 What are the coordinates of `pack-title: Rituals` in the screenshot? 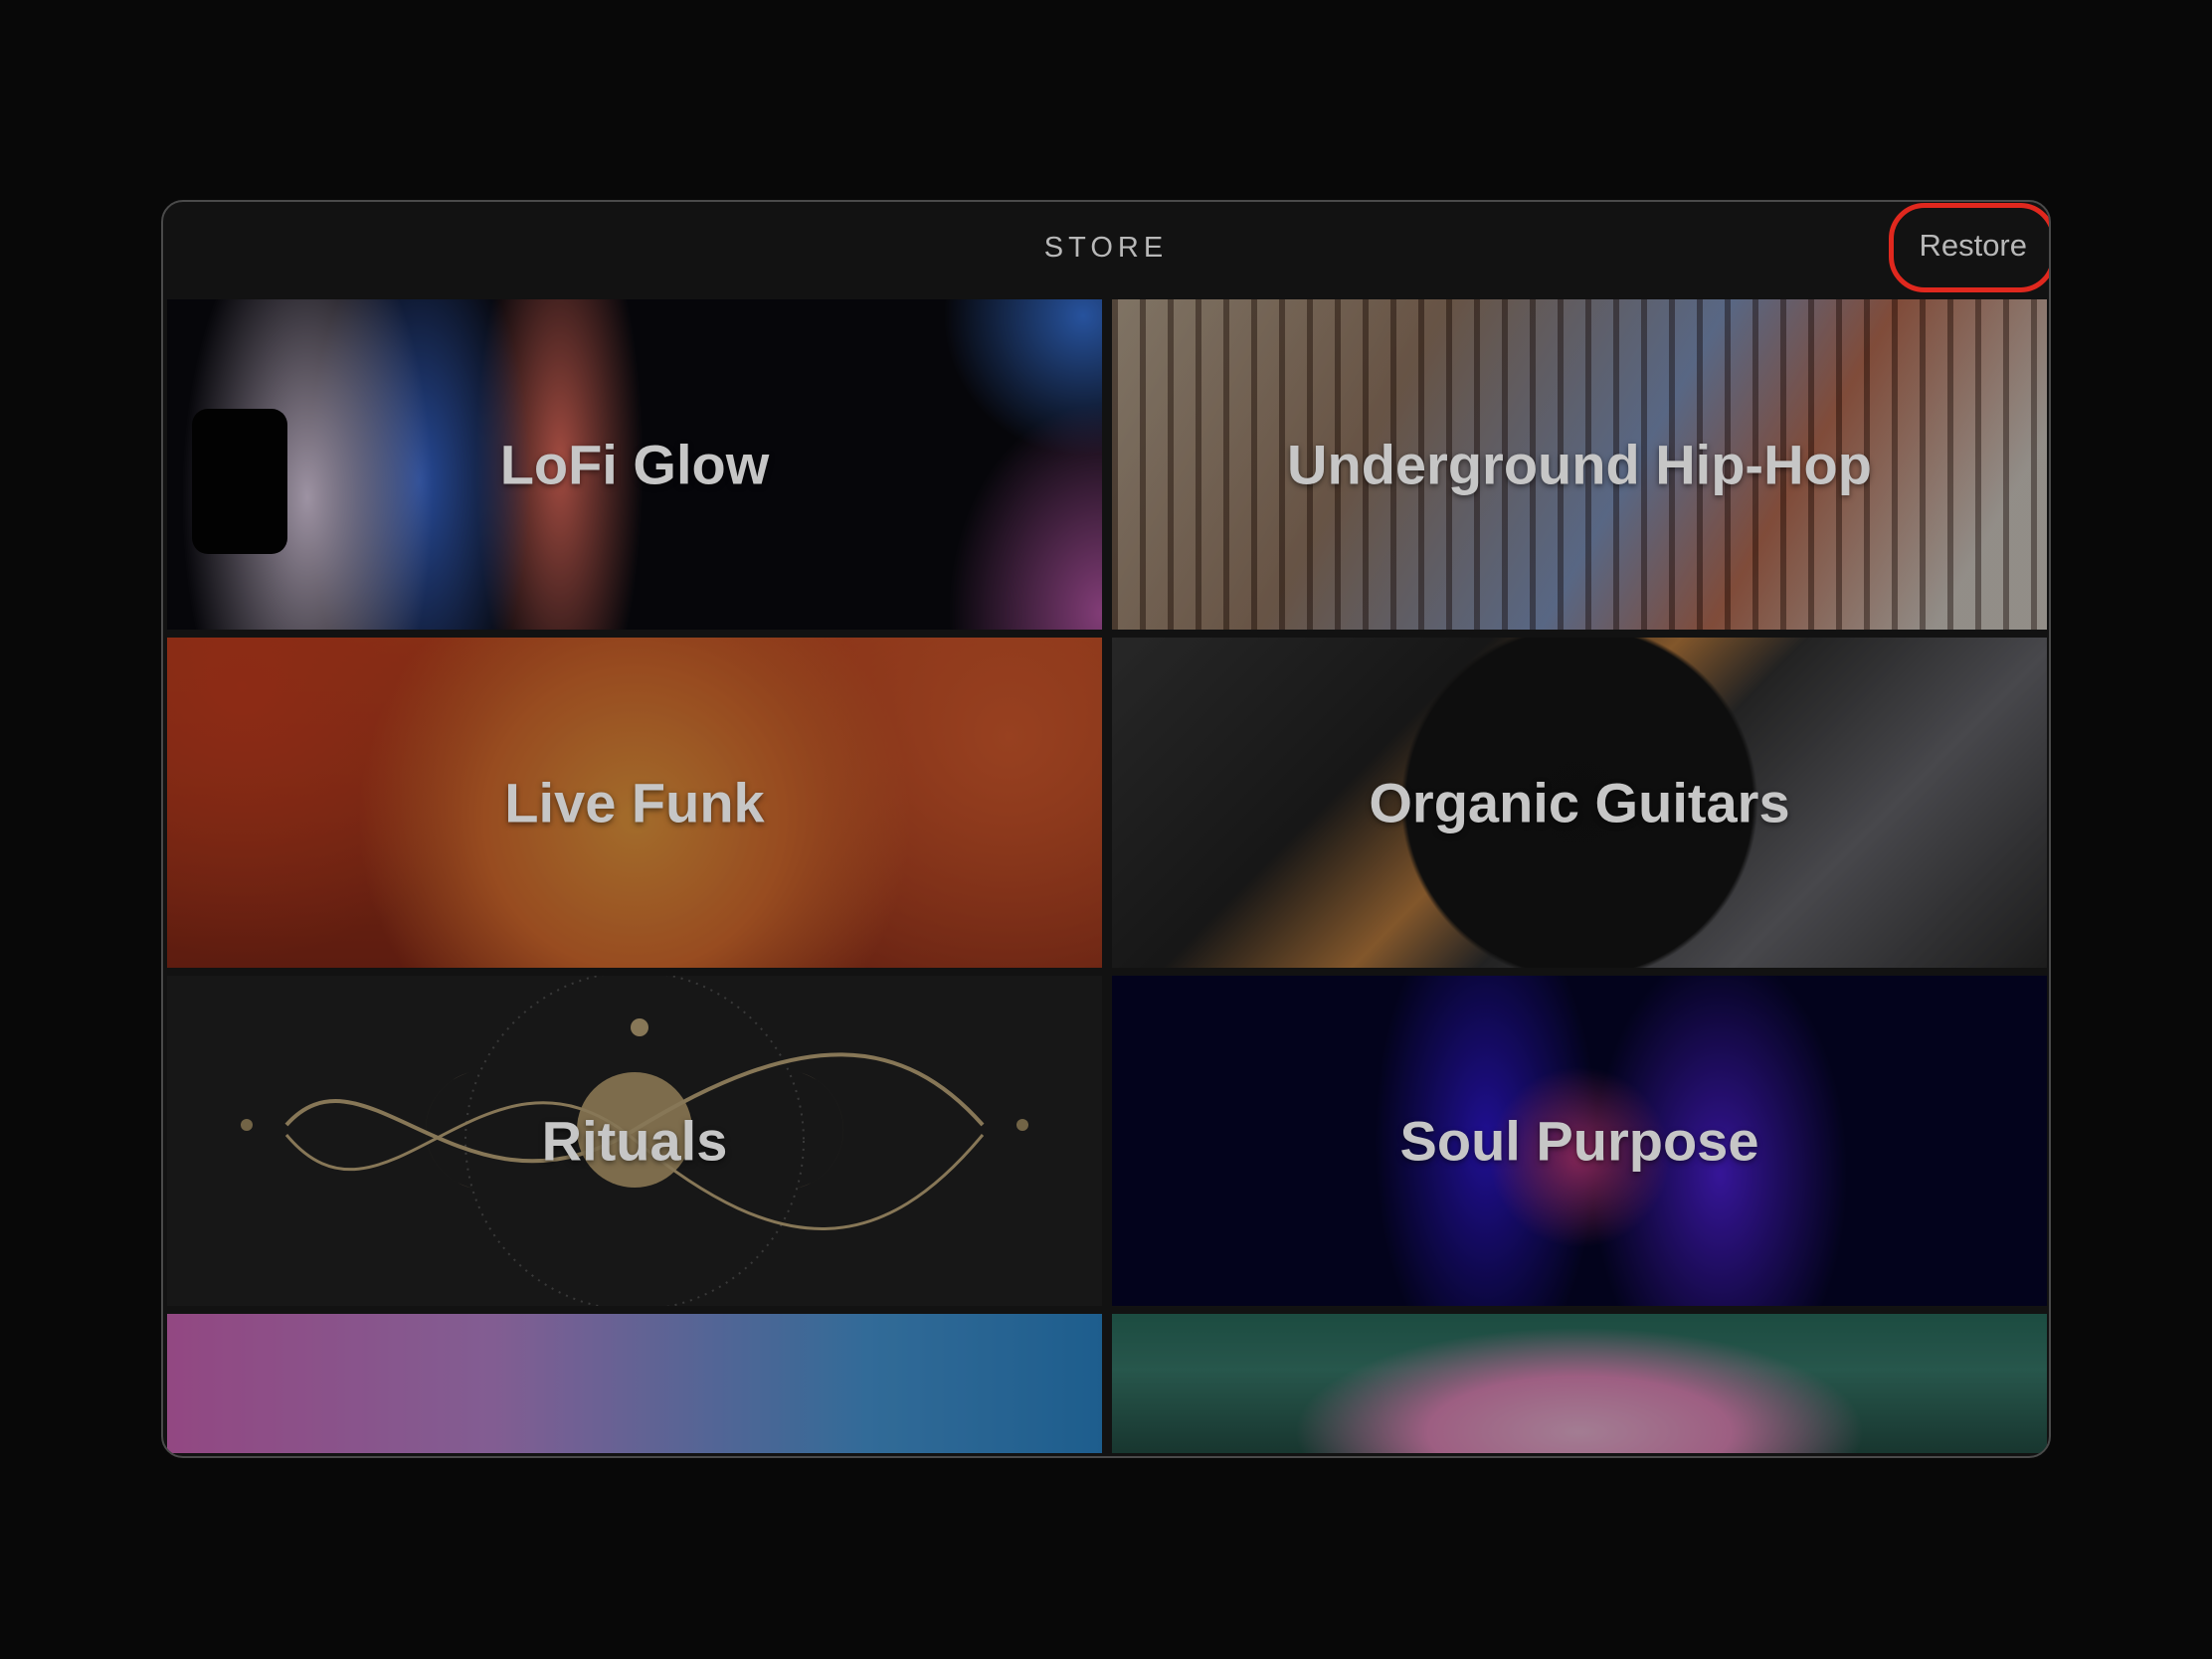 It's located at (634, 1141).